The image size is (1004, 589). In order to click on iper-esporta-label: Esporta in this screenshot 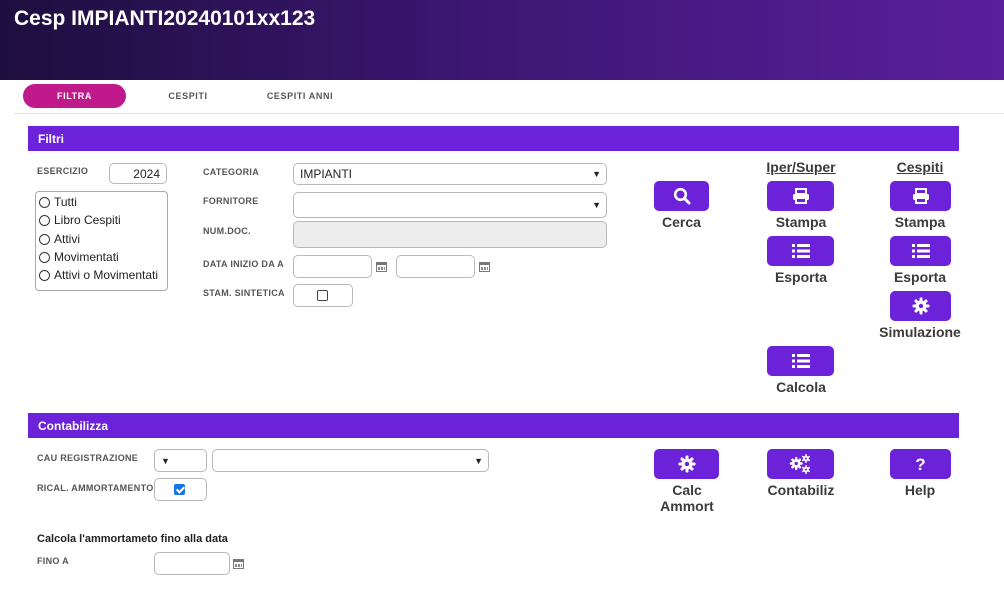, I will do `click(801, 277)`.